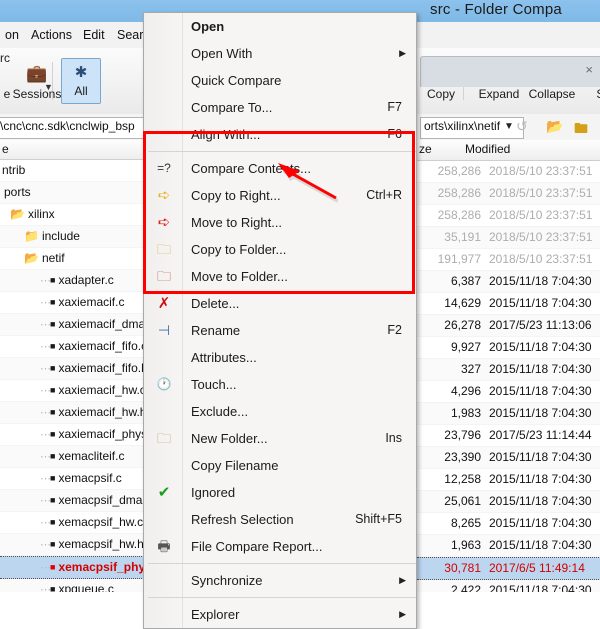  Describe the element at coordinates (425, 149) in the screenshot. I see `column-header-size: ze` at that location.